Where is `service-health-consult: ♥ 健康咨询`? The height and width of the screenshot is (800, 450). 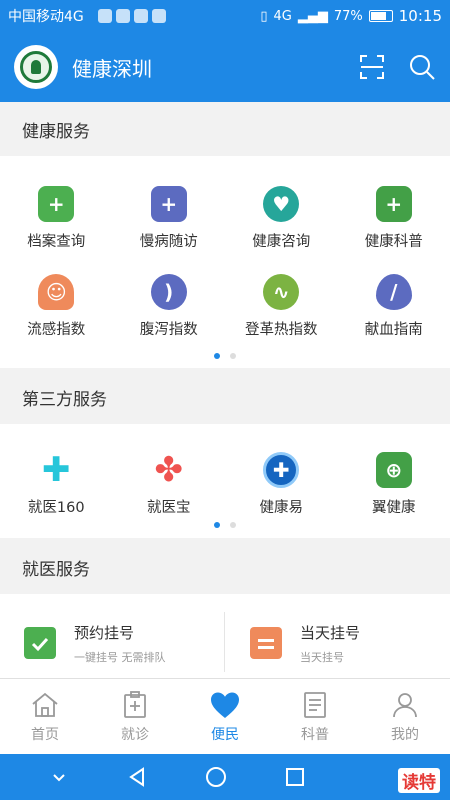 service-health-consult: ♥ 健康咨询 is located at coordinates (281, 218).